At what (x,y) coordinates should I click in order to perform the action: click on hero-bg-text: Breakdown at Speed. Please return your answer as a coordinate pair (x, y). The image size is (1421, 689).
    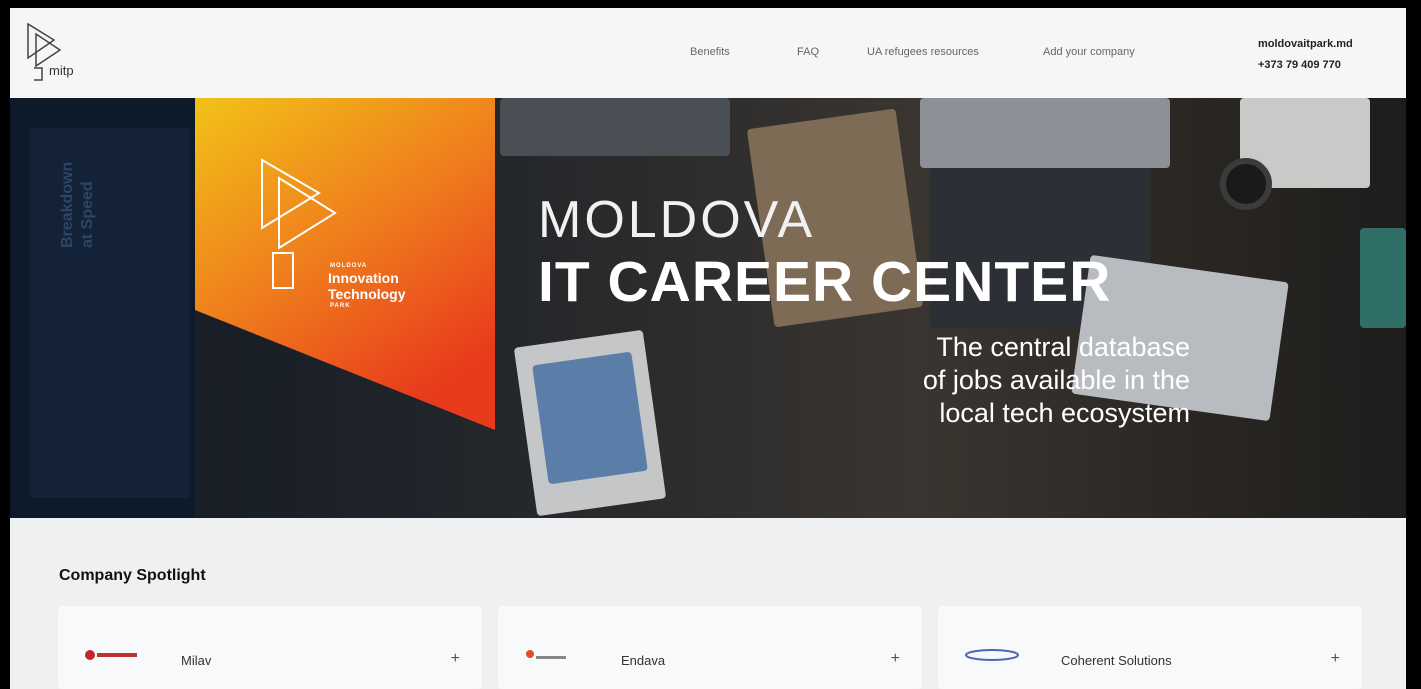
    Looking at the image, I should click on (77, 204).